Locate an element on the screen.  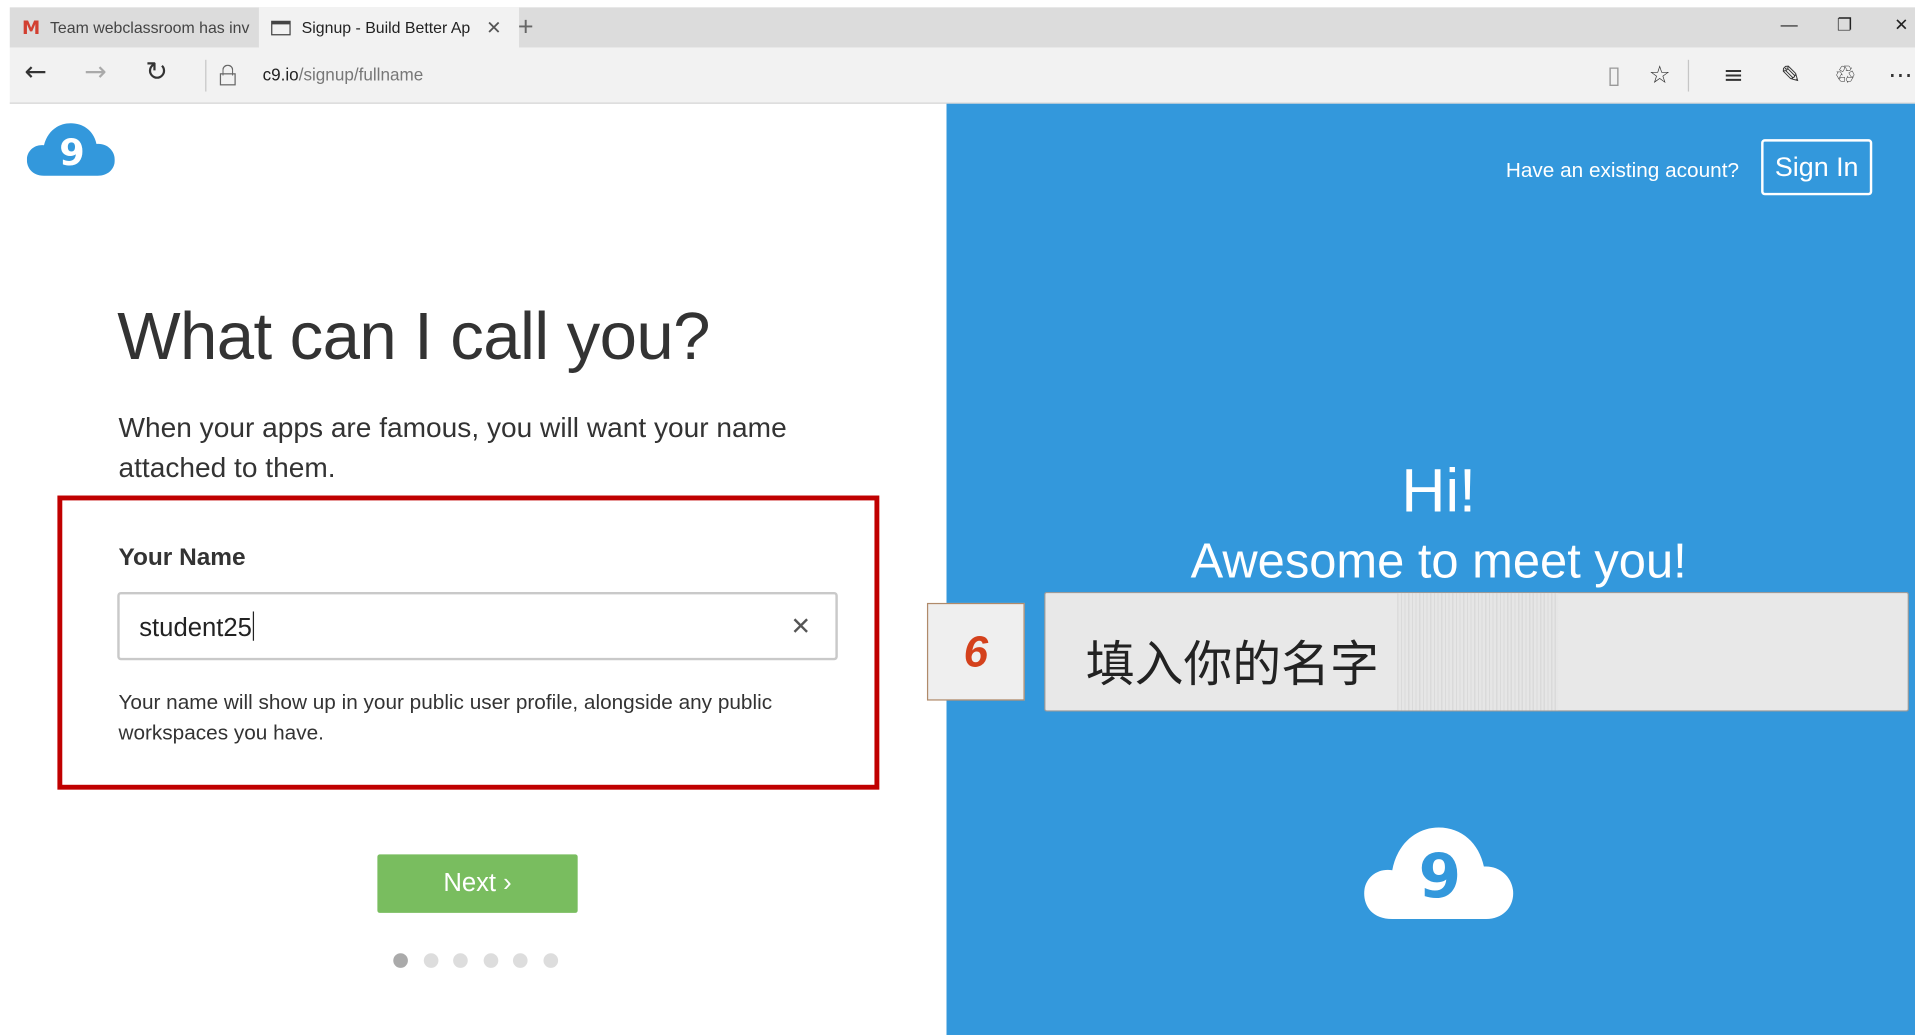
tab-gmail: M Team webclassroom has inv is located at coordinates (134, 27).